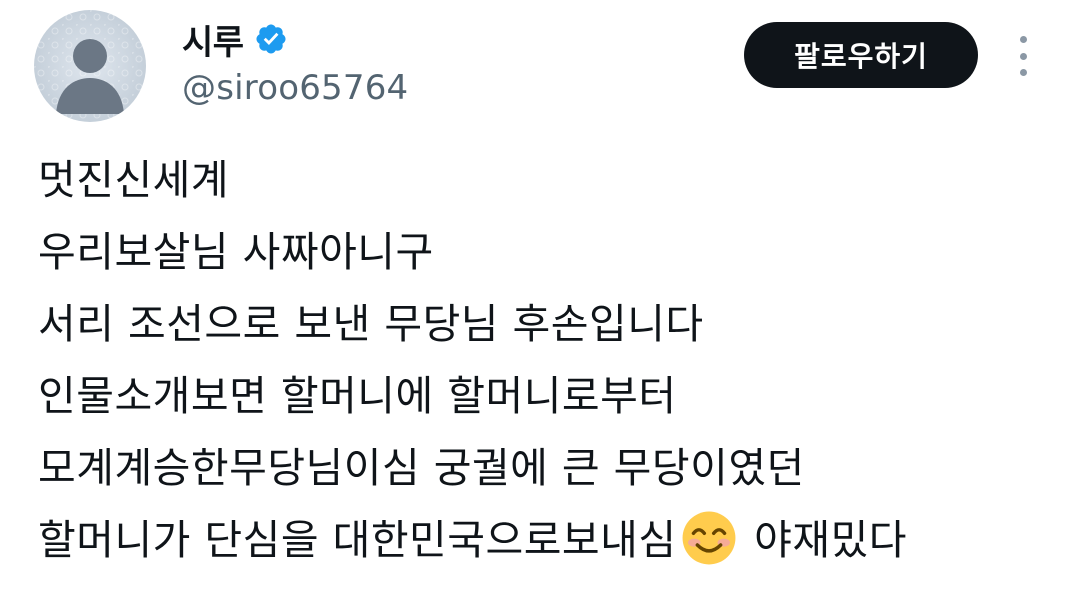 This screenshot has width=1080, height=606. What do you see at coordinates (357, 540) in the screenshot?
I see `tweet-line-text: 할머니가 단심을 대한민국으로보내심` at bounding box center [357, 540].